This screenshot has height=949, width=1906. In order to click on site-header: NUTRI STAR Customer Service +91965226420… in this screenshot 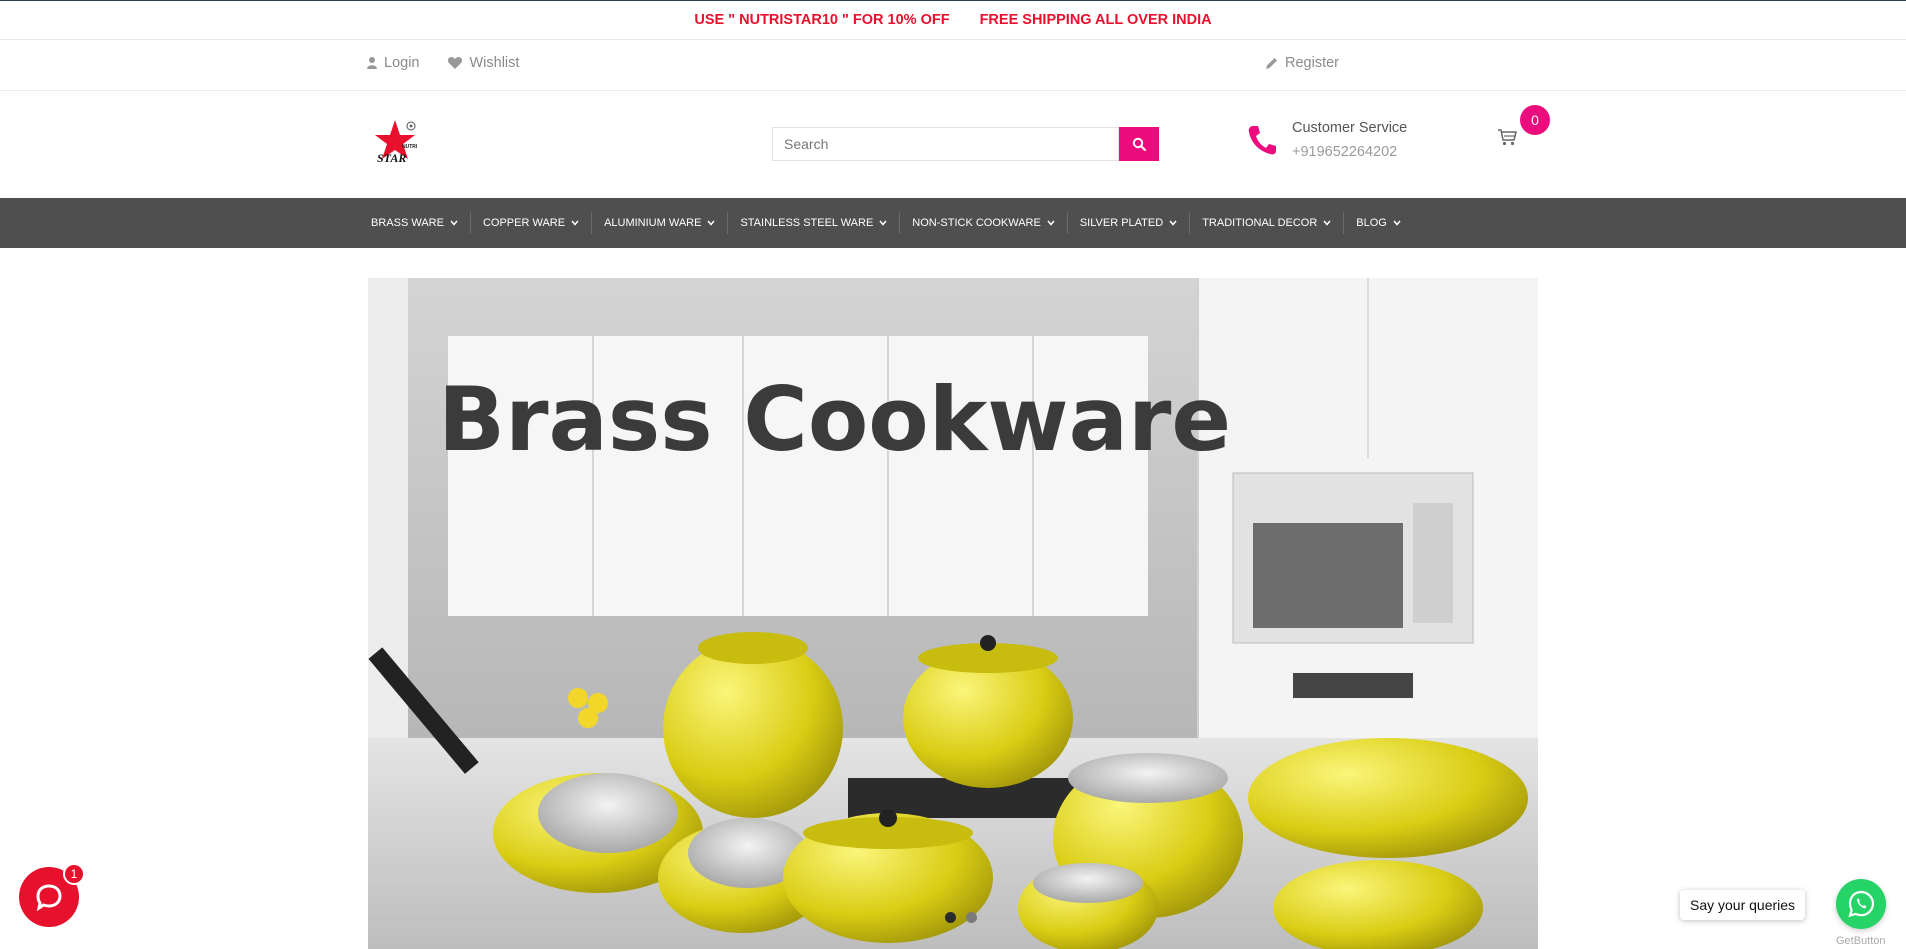, I will do `click(953, 144)`.